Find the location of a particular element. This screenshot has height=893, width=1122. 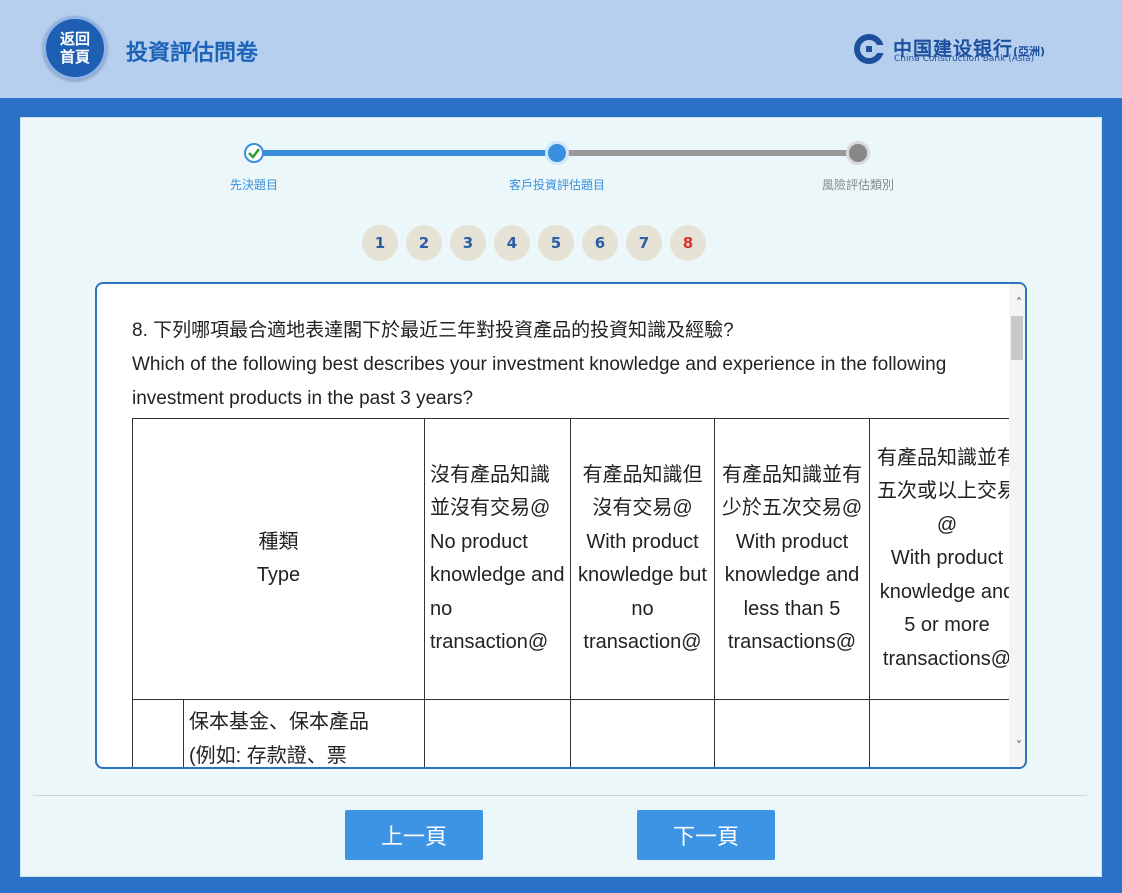

column-header-zh: 沒有產品知識並沒有交易@ is located at coordinates (490, 491).